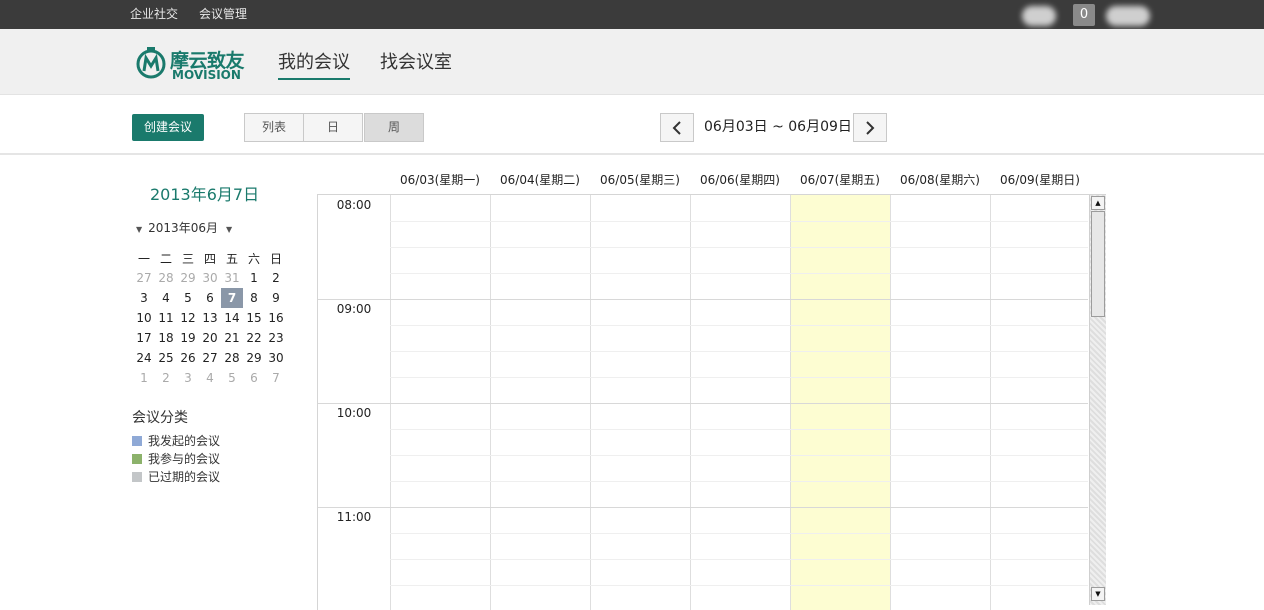 The width and height of the screenshot is (1264, 610). What do you see at coordinates (1040, 180) in the screenshot?
I see `day-header: 06/09(星期日)` at bounding box center [1040, 180].